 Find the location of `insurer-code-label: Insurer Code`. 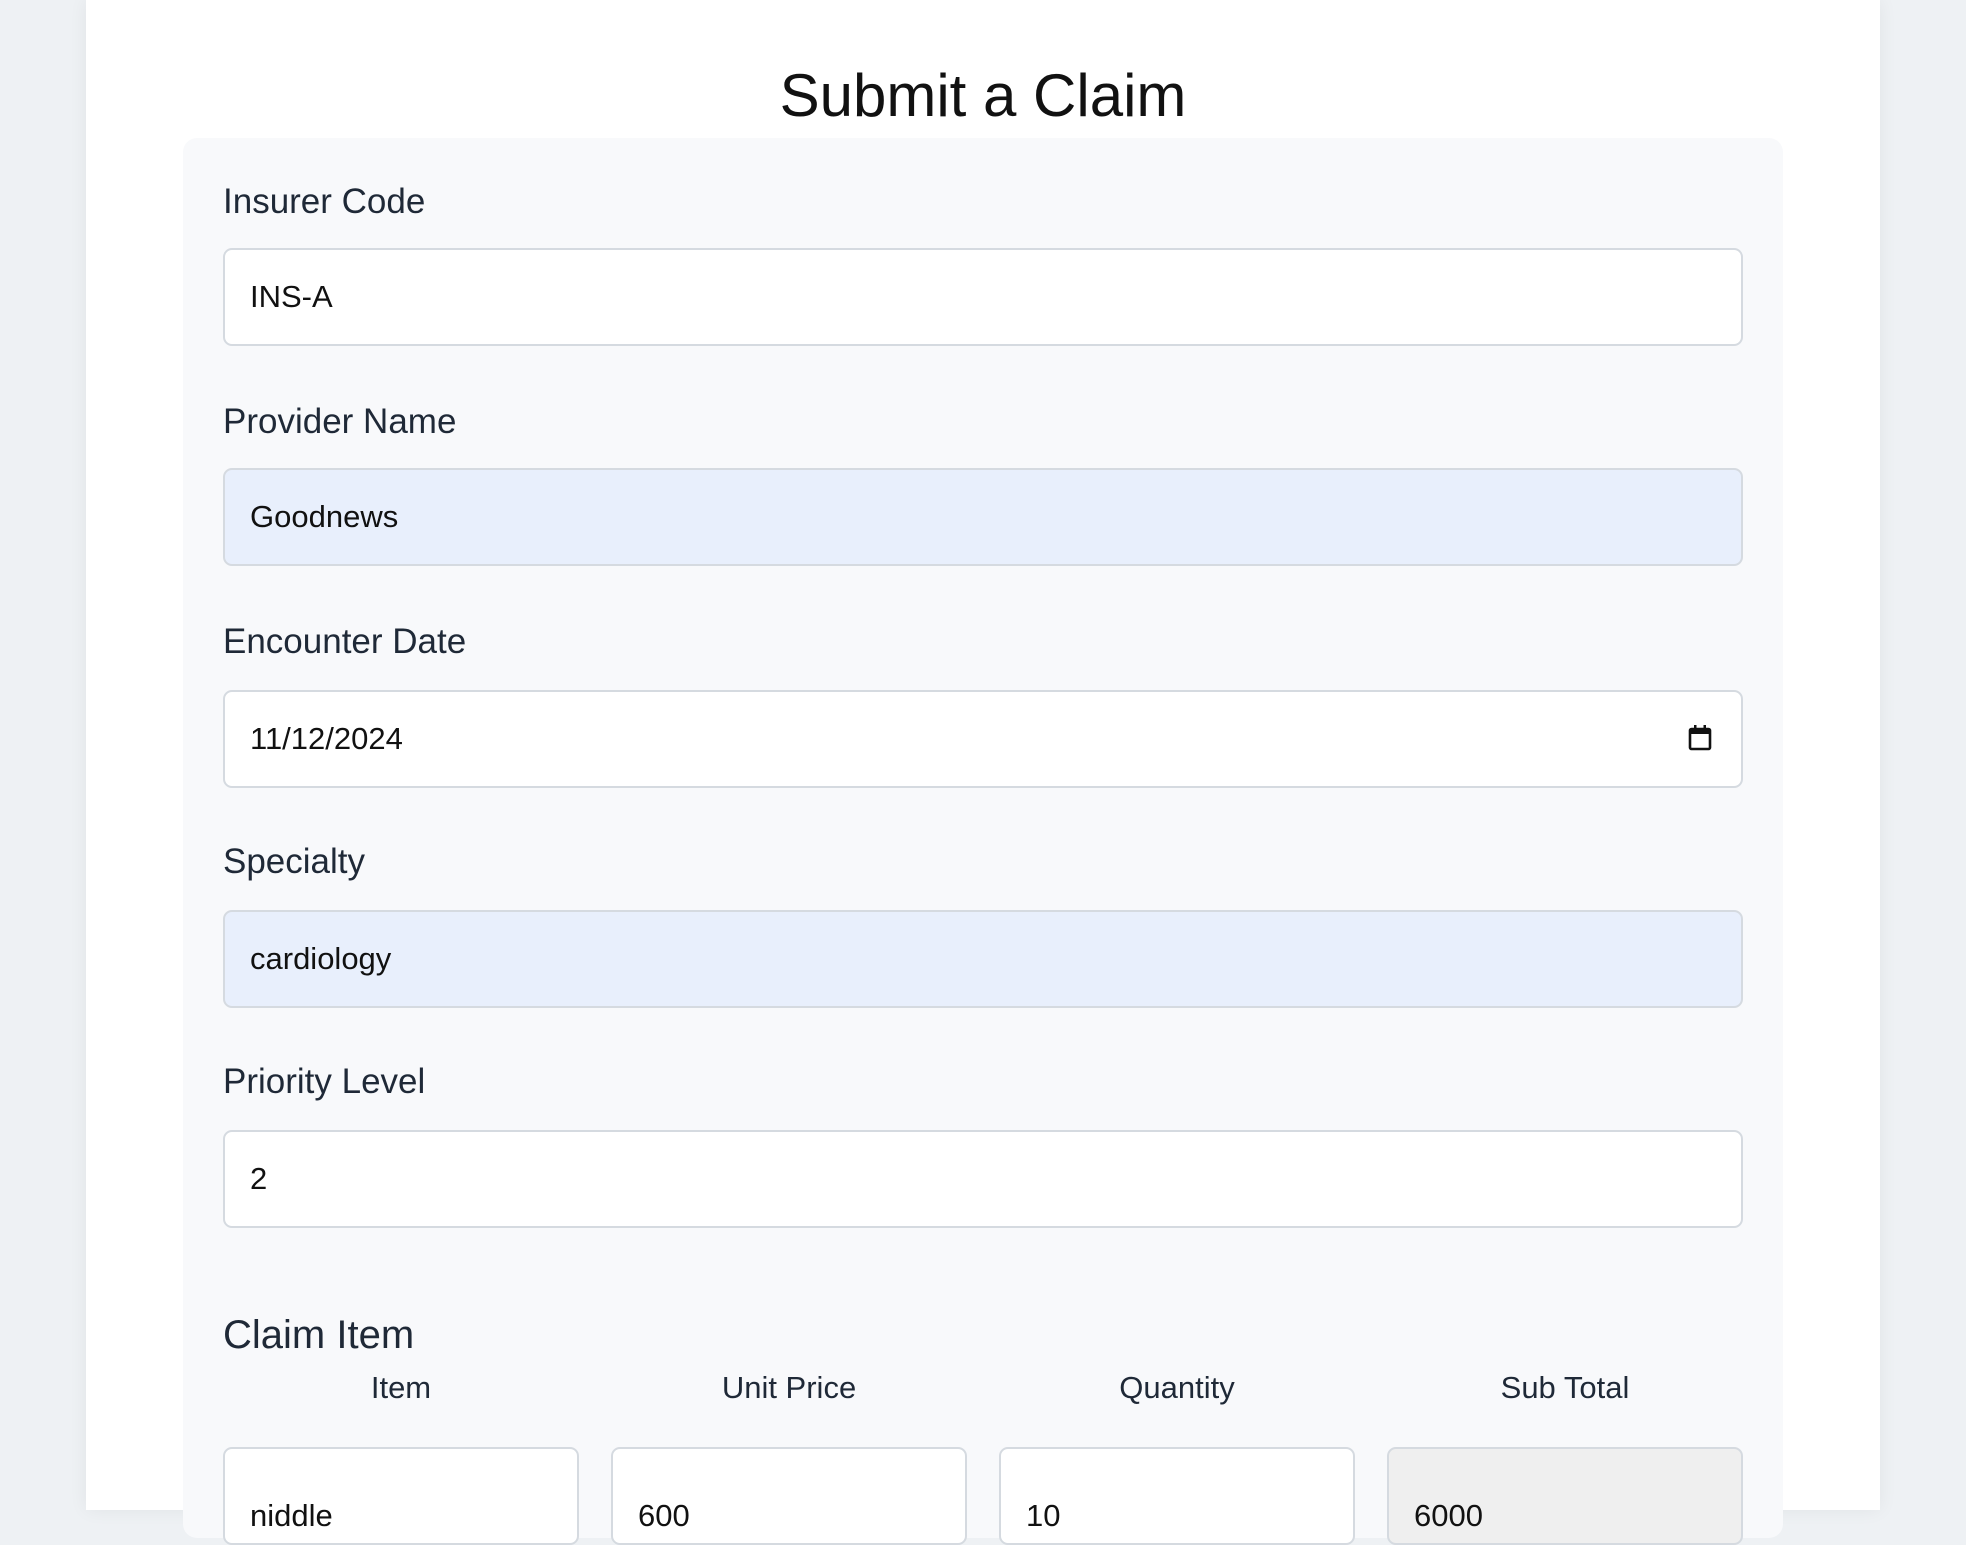

insurer-code-label: Insurer Code is located at coordinates (324, 201).